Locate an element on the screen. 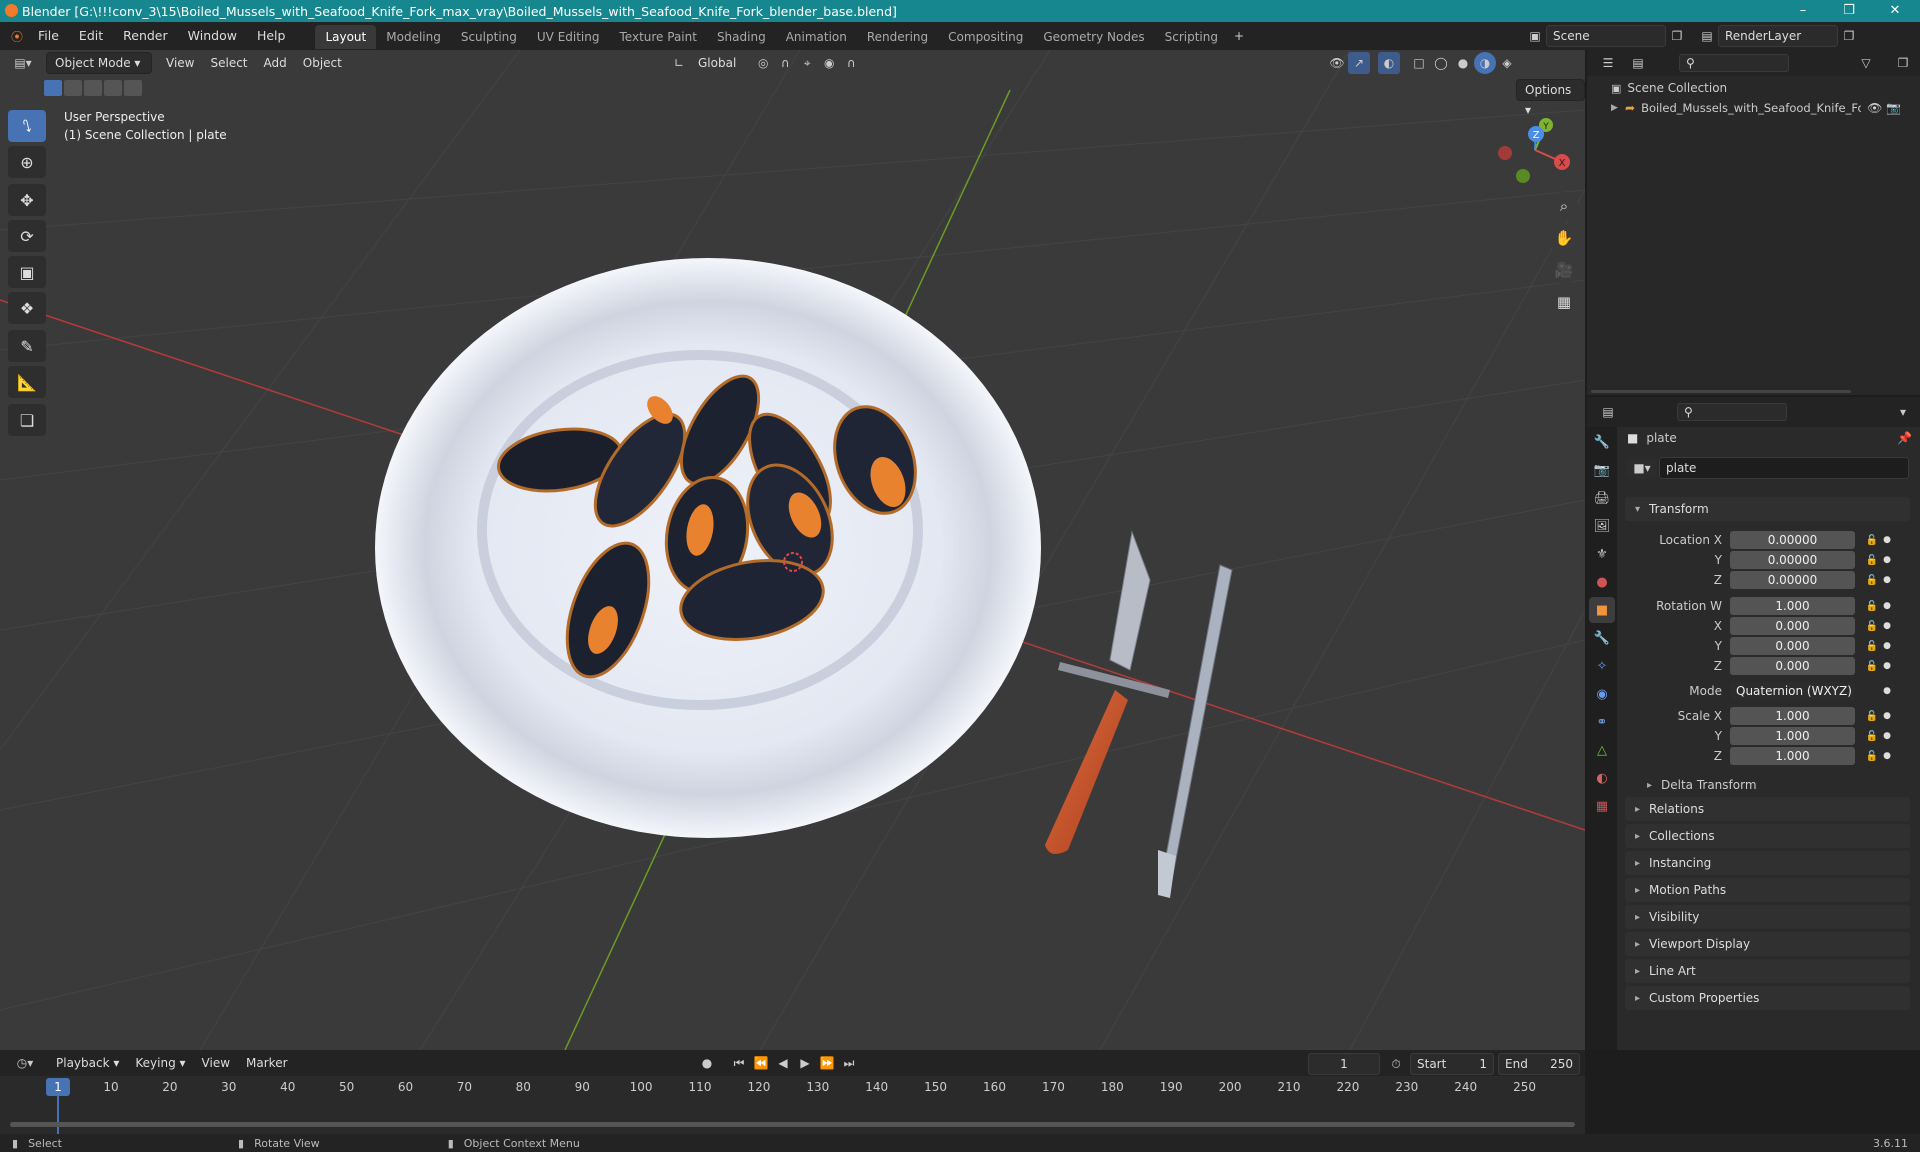 This screenshot has height=1152, width=1920. menu-help: Help is located at coordinates (271, 36).